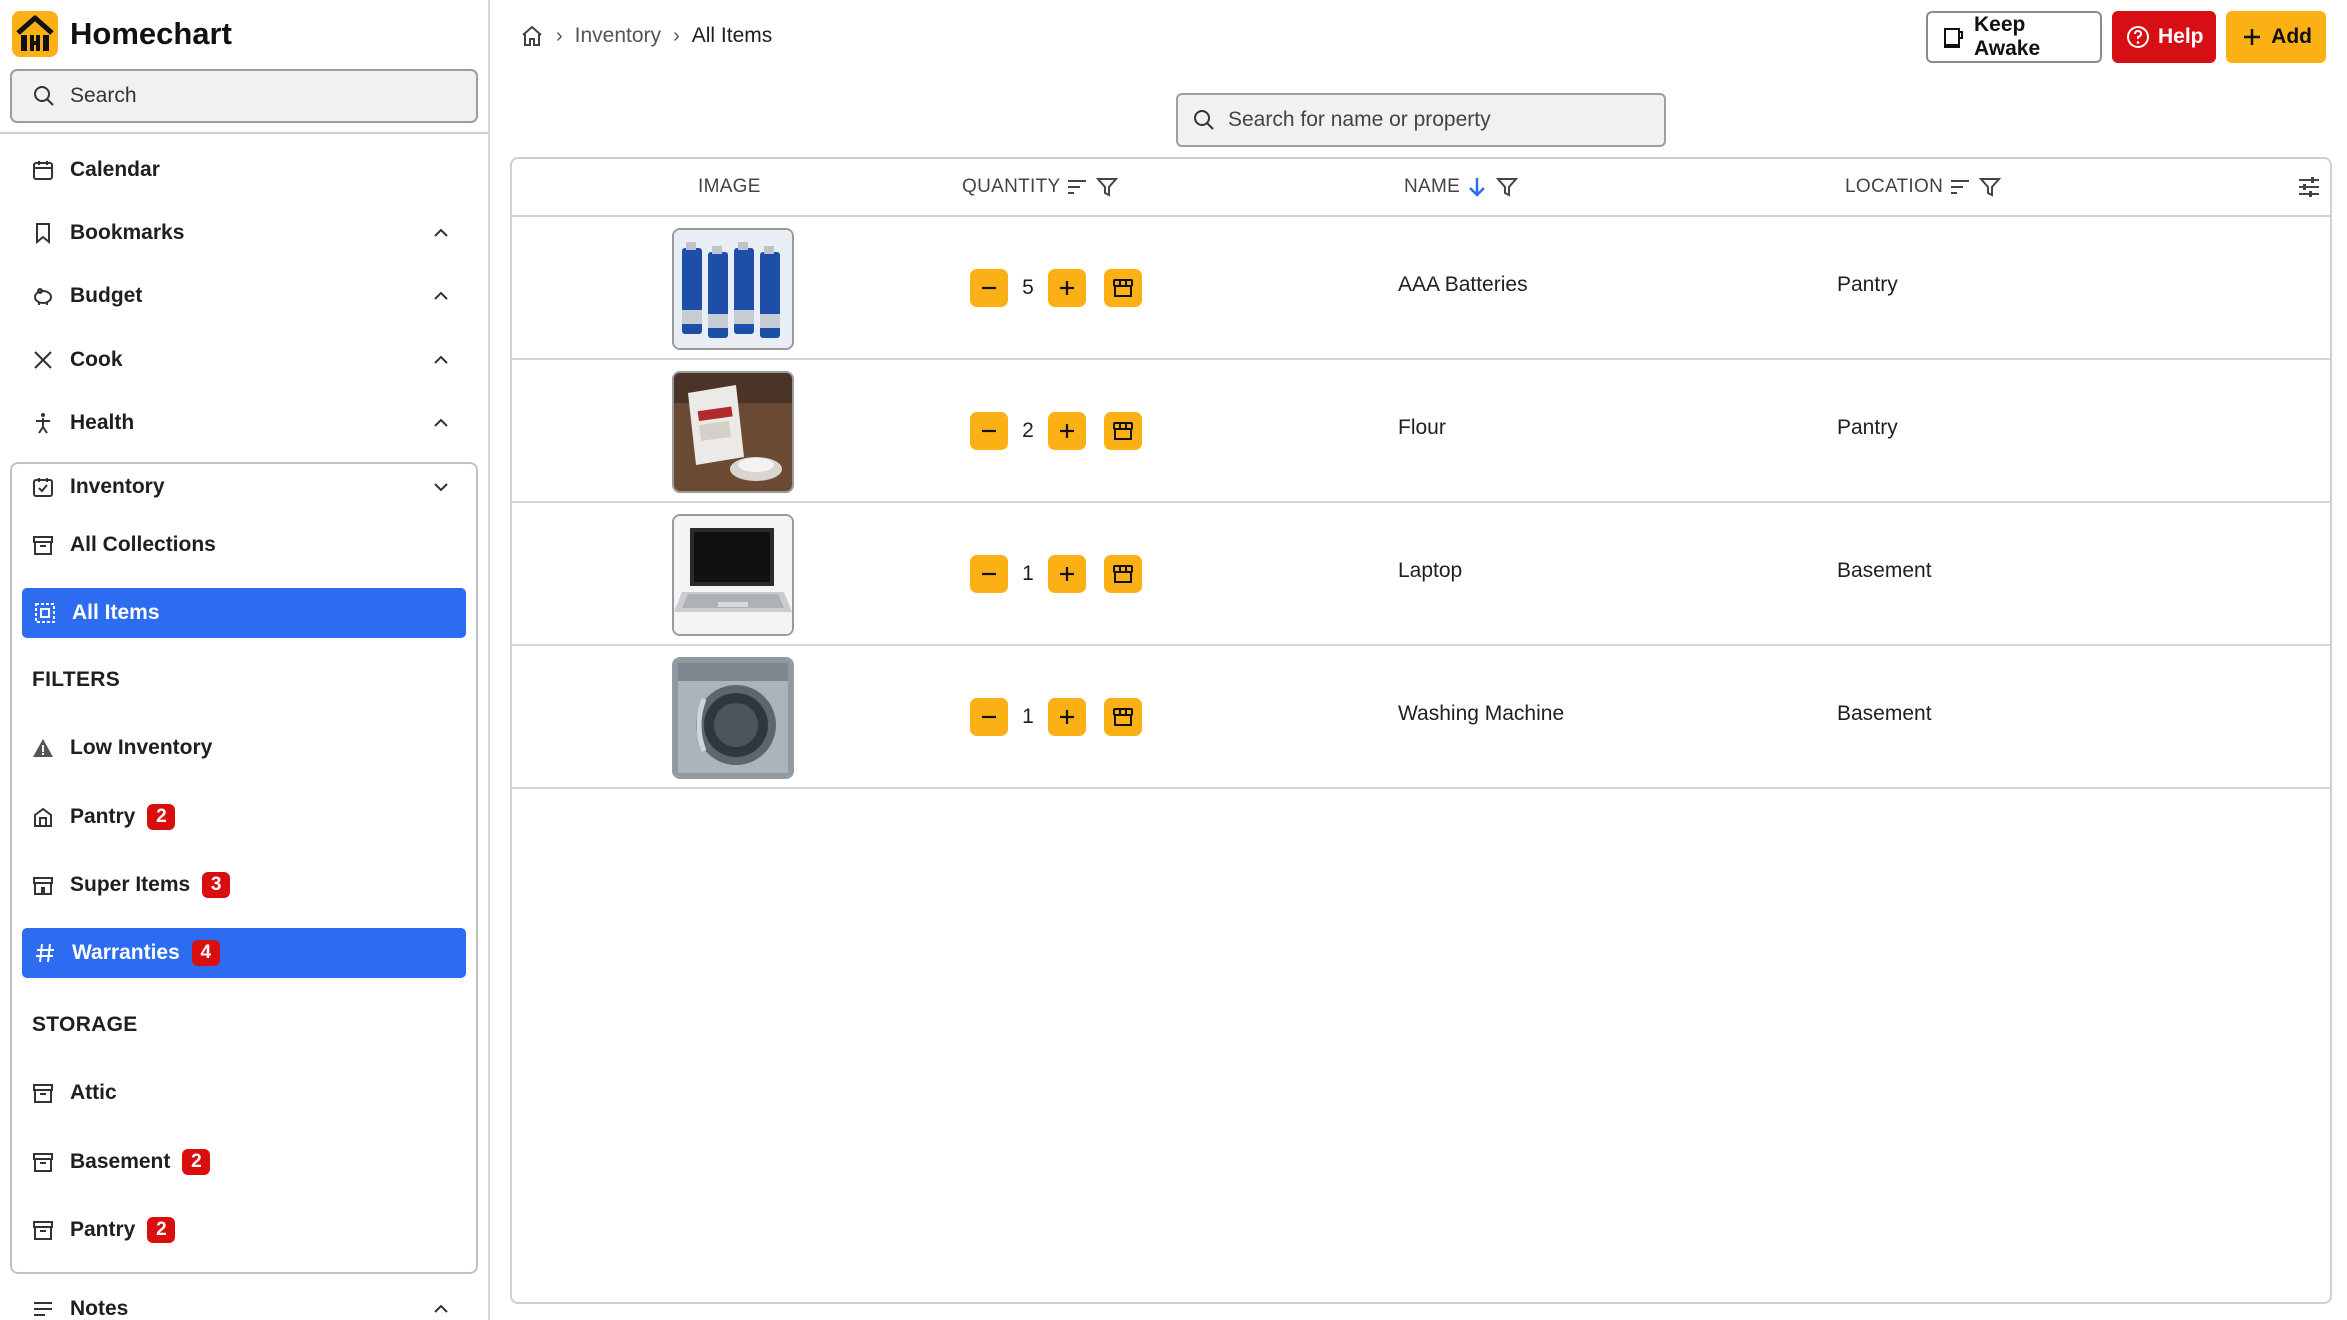  Describe the element at coordinates (1477, 187) in the screenshot. I see `sort-descending-icon` at that location.